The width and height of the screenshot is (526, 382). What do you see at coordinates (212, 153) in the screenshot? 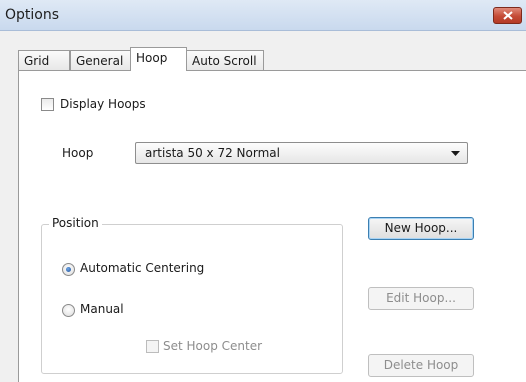
I see `hoop-select-value: artista 50 x 72 Normal` at bounding box center [212, 153].